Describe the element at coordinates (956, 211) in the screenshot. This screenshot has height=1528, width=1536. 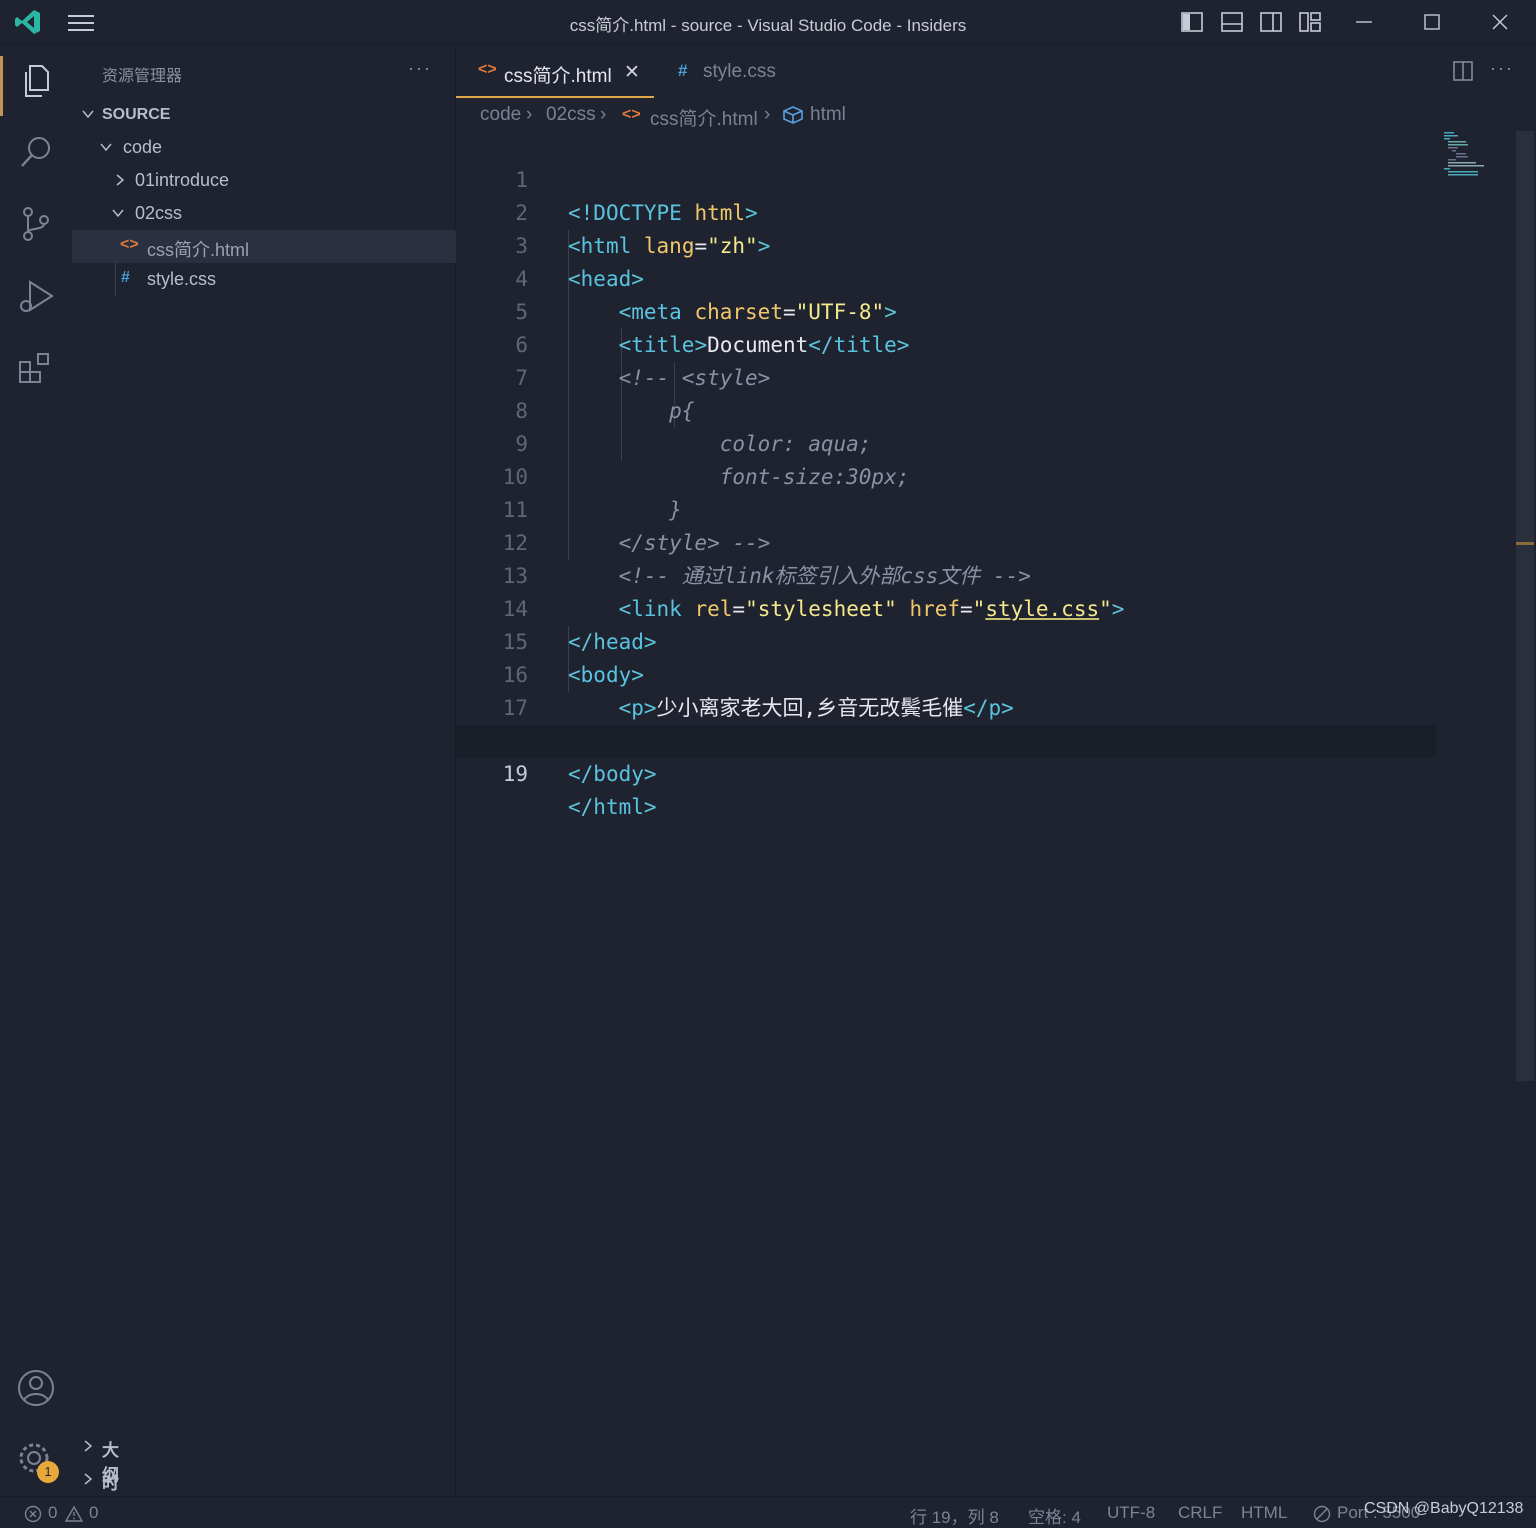
I see `code-line: 2 <html lang="zh">` at that location.